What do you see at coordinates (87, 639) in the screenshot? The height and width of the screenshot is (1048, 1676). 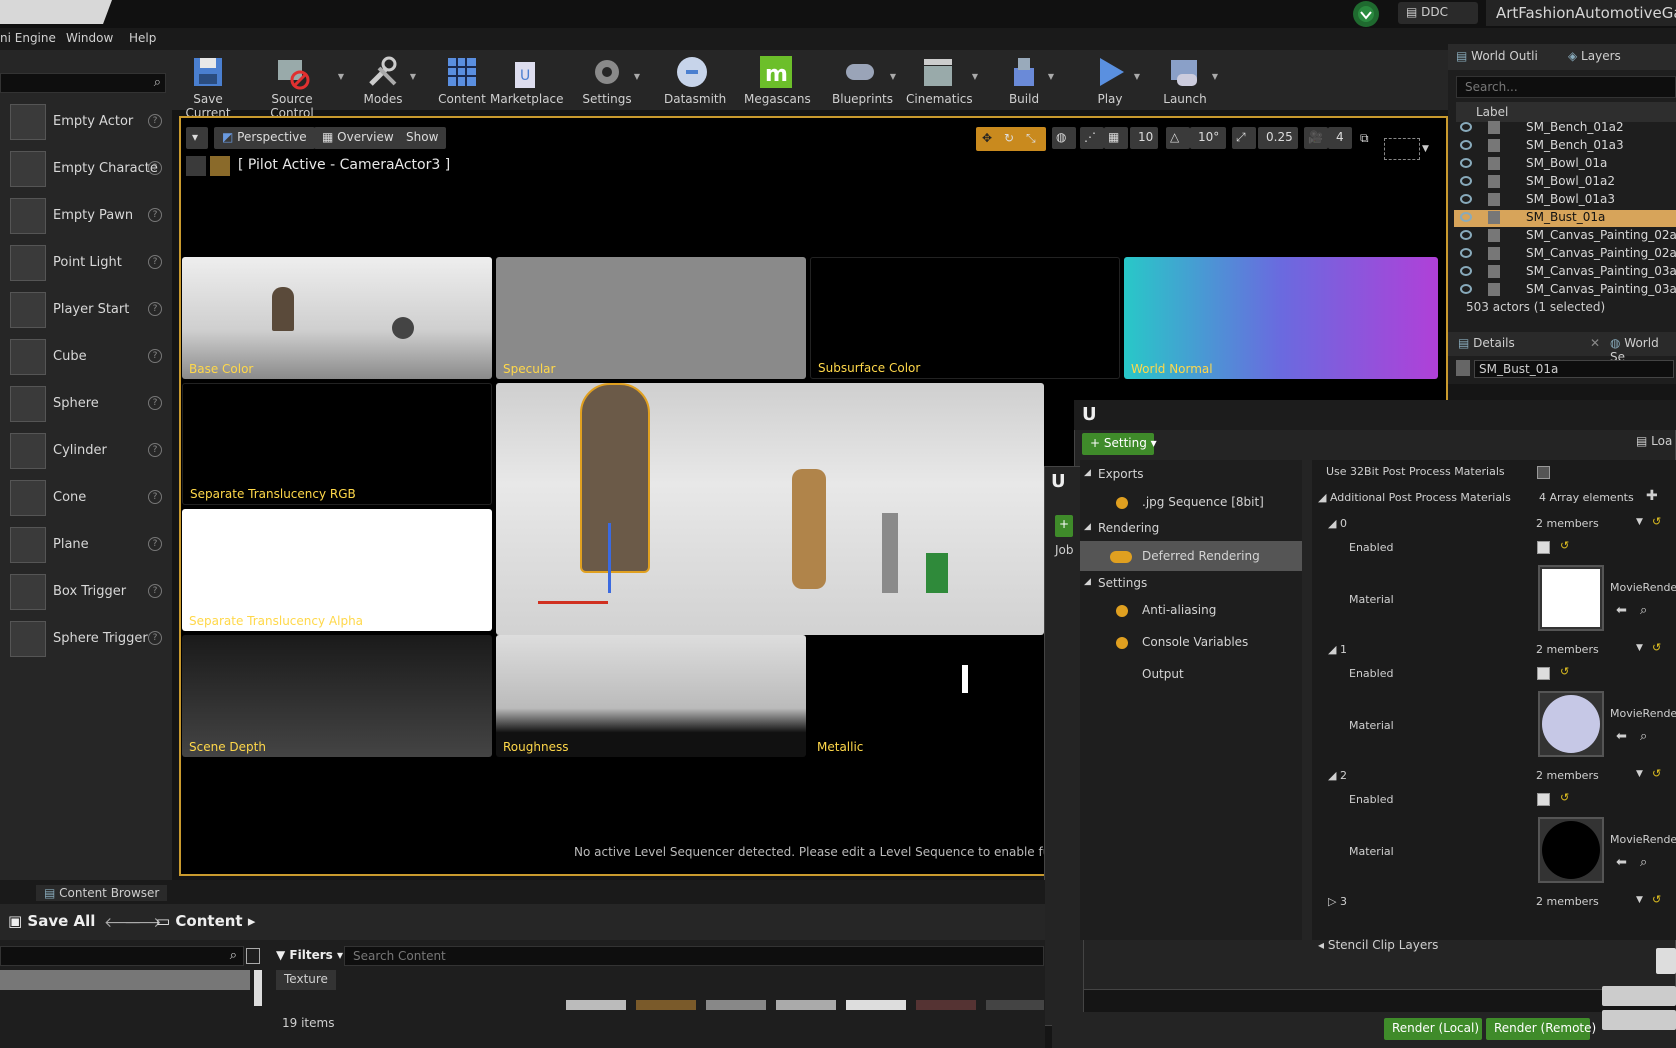 I see `place-actor-item: Sphere Trigger?` at bounding box center [87, 639].